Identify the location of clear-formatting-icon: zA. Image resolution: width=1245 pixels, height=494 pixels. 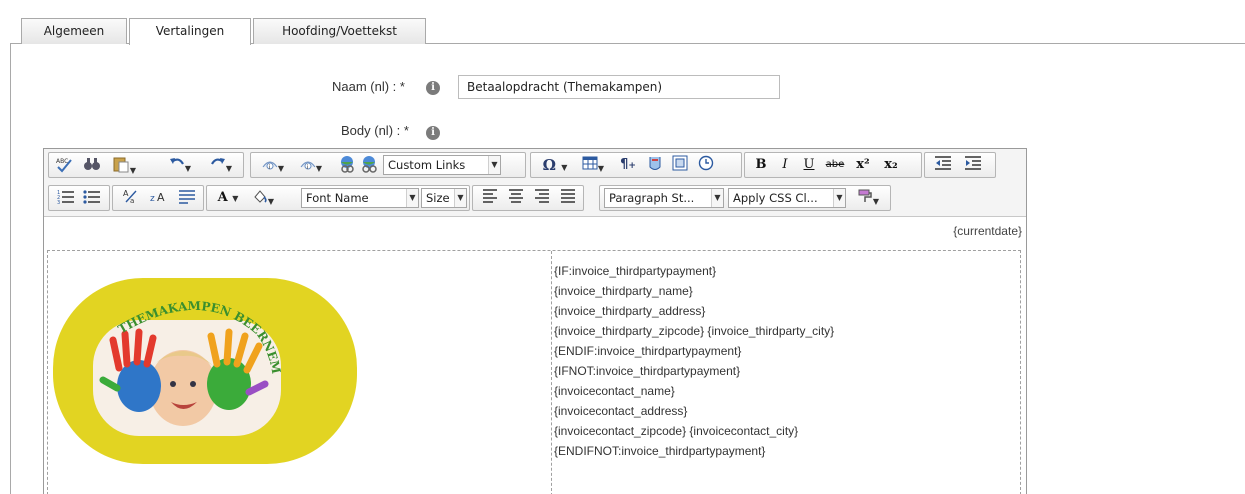
(159, 198).